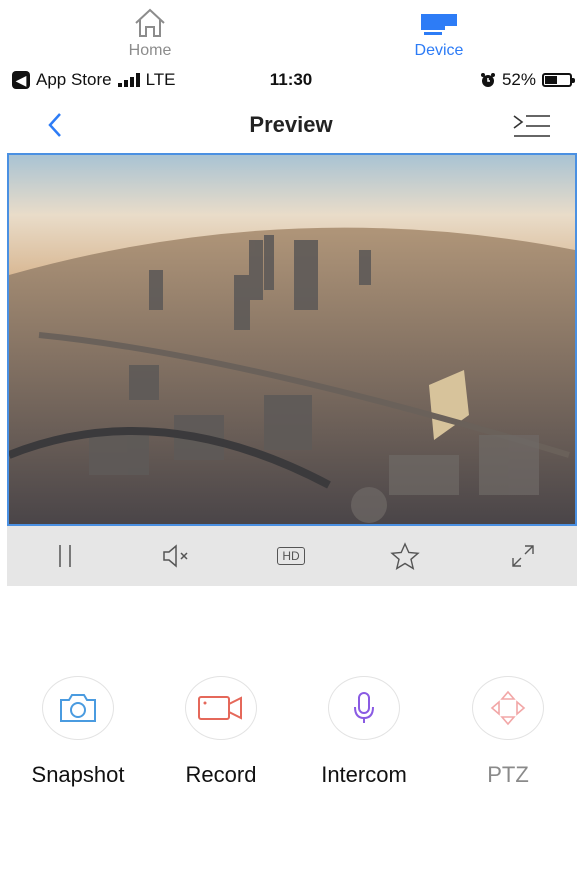 Image resolution: width=582 pixels, height=884 pixels. What do you see at coordinates (518, 79) in the screenshot?
I see `battery-percent: 52%` at bounding box center [518, 79].